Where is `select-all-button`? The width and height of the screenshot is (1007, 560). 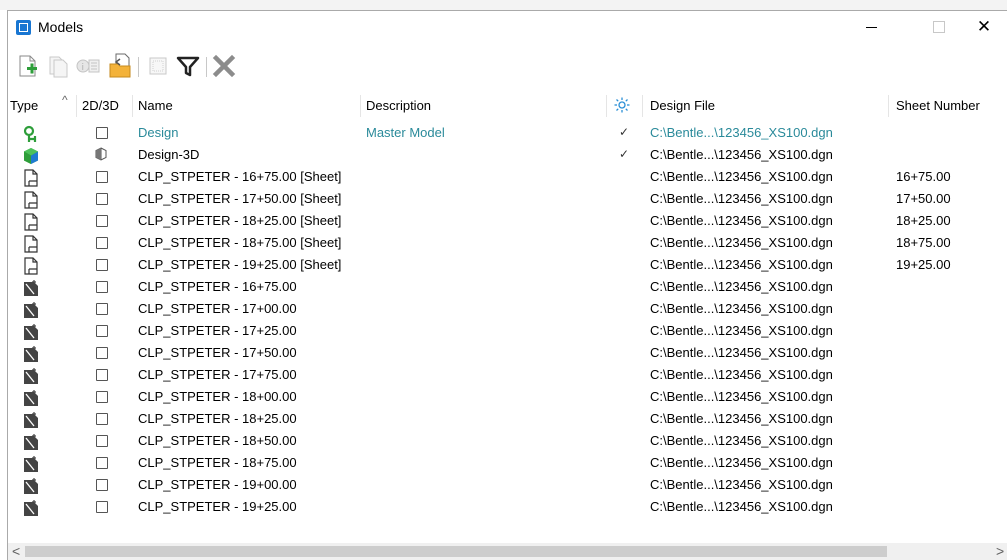 select-all-button is located at coordinates (158, 66).